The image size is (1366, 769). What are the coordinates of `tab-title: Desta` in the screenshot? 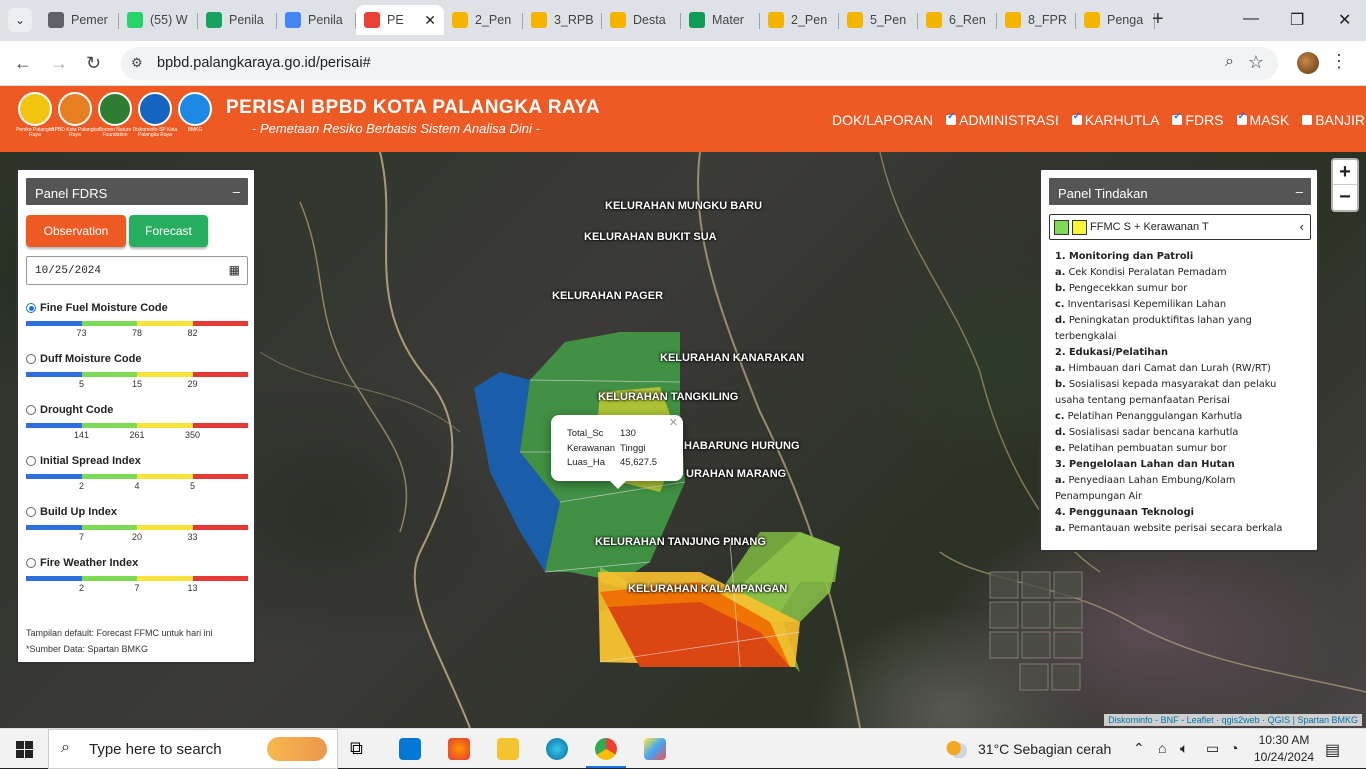 It's located at (649, 20).